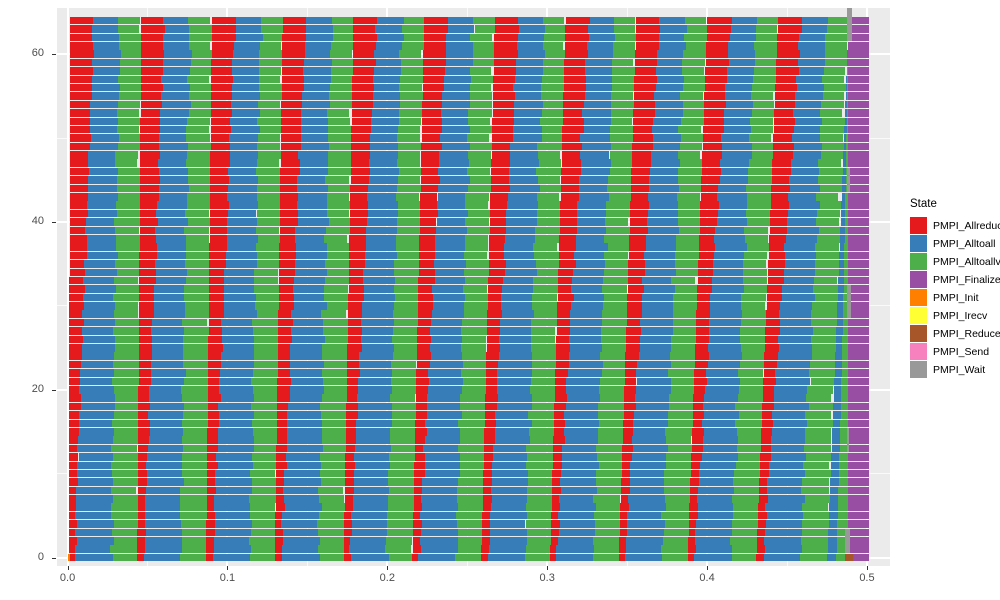 This screenshot has width=1000, height=600. What do you see at coordinates (951, 297) in the screenshot?
I see `legend-item-pmpi_init: PMPI_Init` at bounding box center [951, 297].